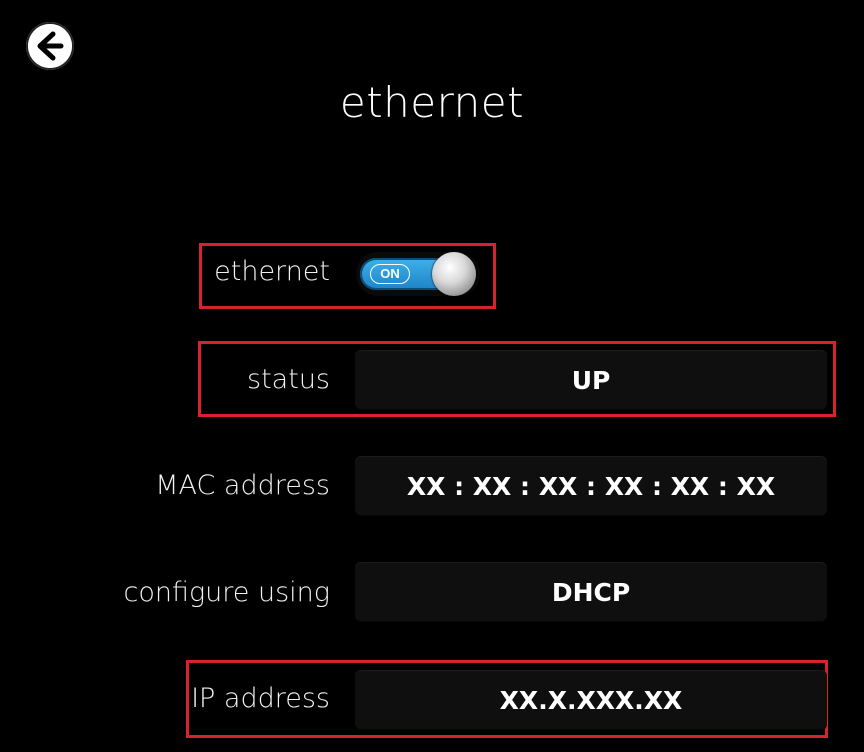 This screenshot has width=864, height=752. Describe the element at coordinates (454, 274) in the screenshot. I see `toggle-knob` at that location.